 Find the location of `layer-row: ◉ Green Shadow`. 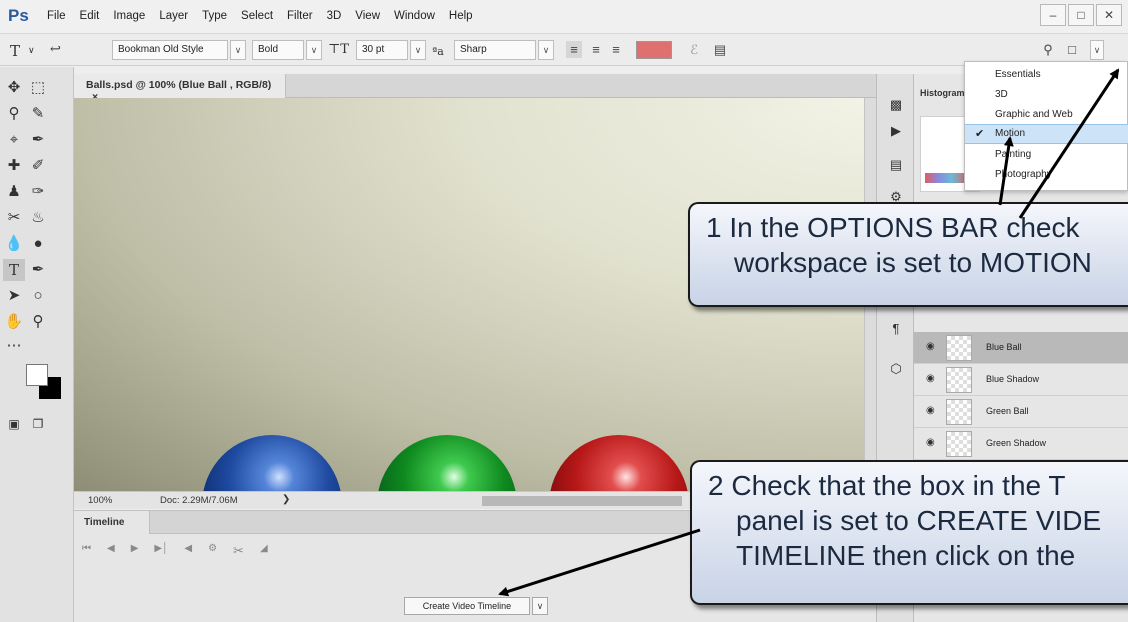

layer-row: ◉ Green Shadow is located at coordinates (1021, 444).